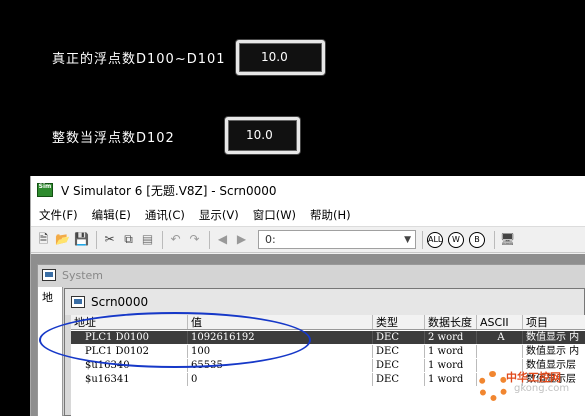 The height and width of the screenshot is (416, 585). Describe the element at coordinates (111, 215) in the screenshot. I see `menu-edit: 编辑(E)` at that location.